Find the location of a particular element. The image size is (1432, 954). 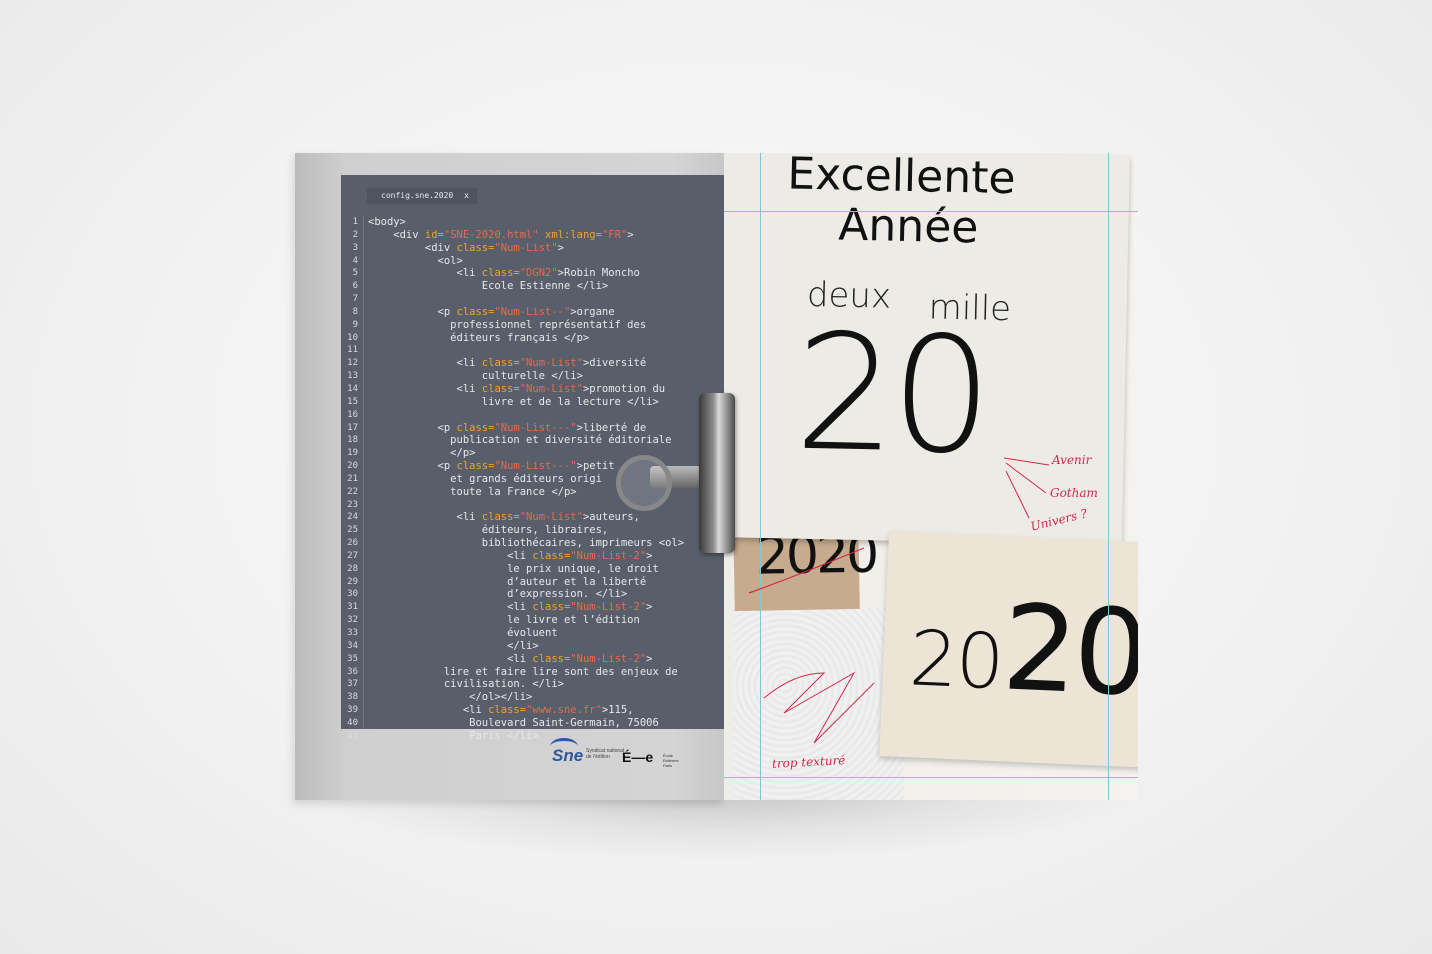

code-line: 36 lire et faire lire sont des enjeux de is located at coordinates (533, 672).